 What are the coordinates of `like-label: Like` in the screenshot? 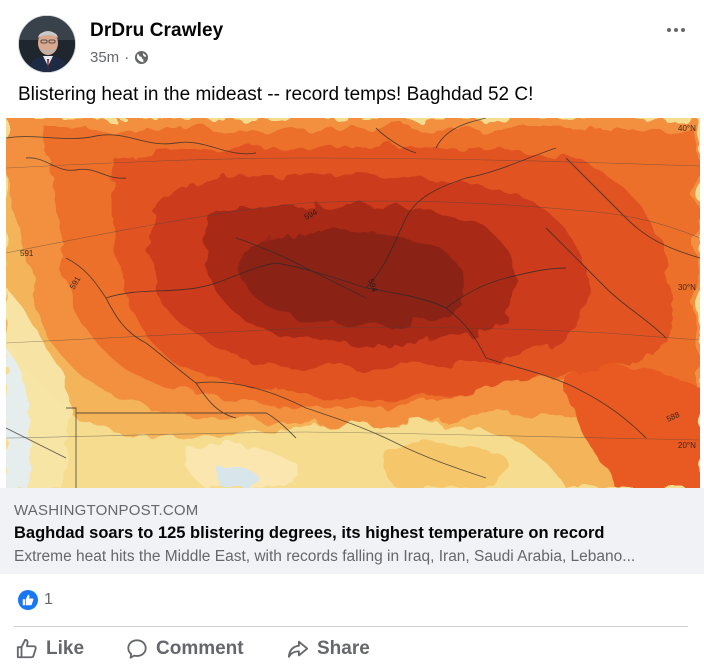 It's located at (65, 648).